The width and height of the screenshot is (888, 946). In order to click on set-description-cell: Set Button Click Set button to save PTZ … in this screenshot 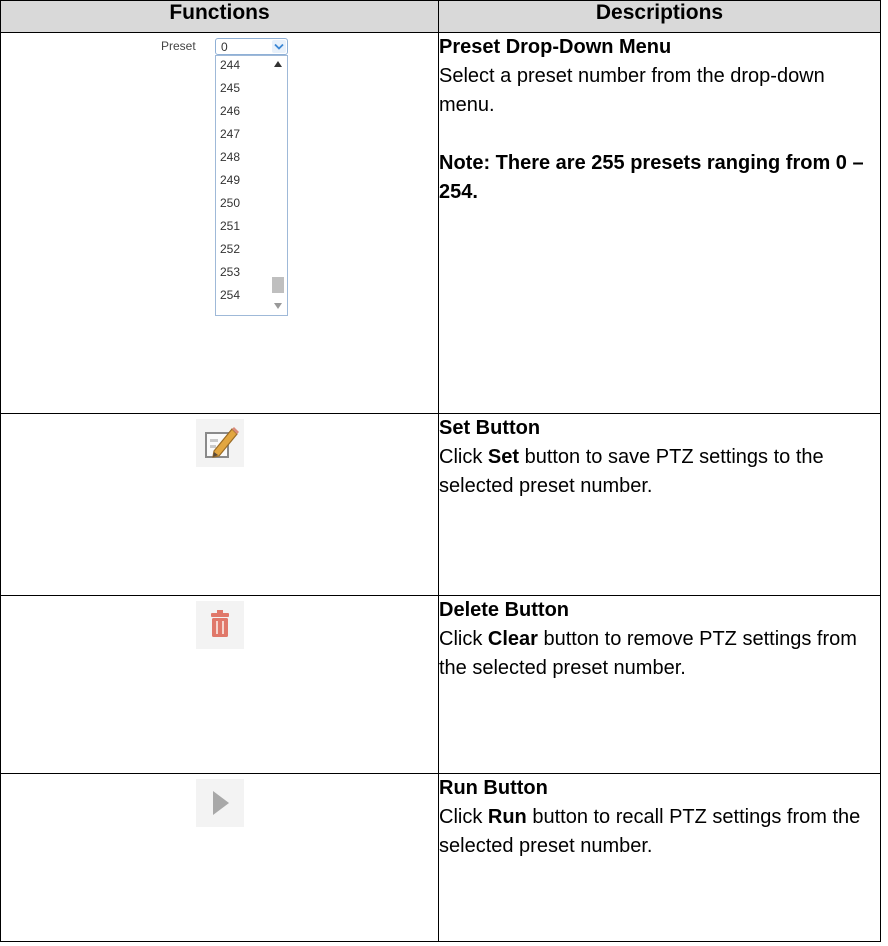, I will do `click(659, 504)`.